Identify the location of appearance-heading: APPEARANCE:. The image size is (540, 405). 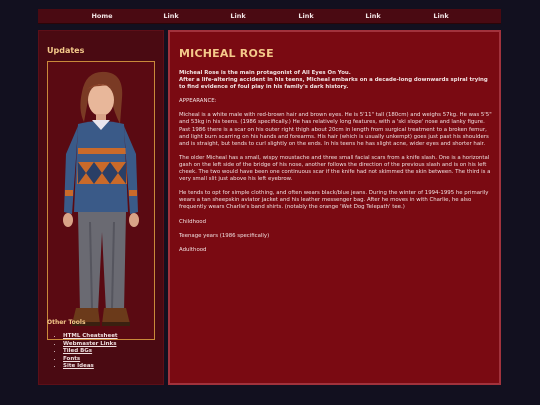
(198, 101).